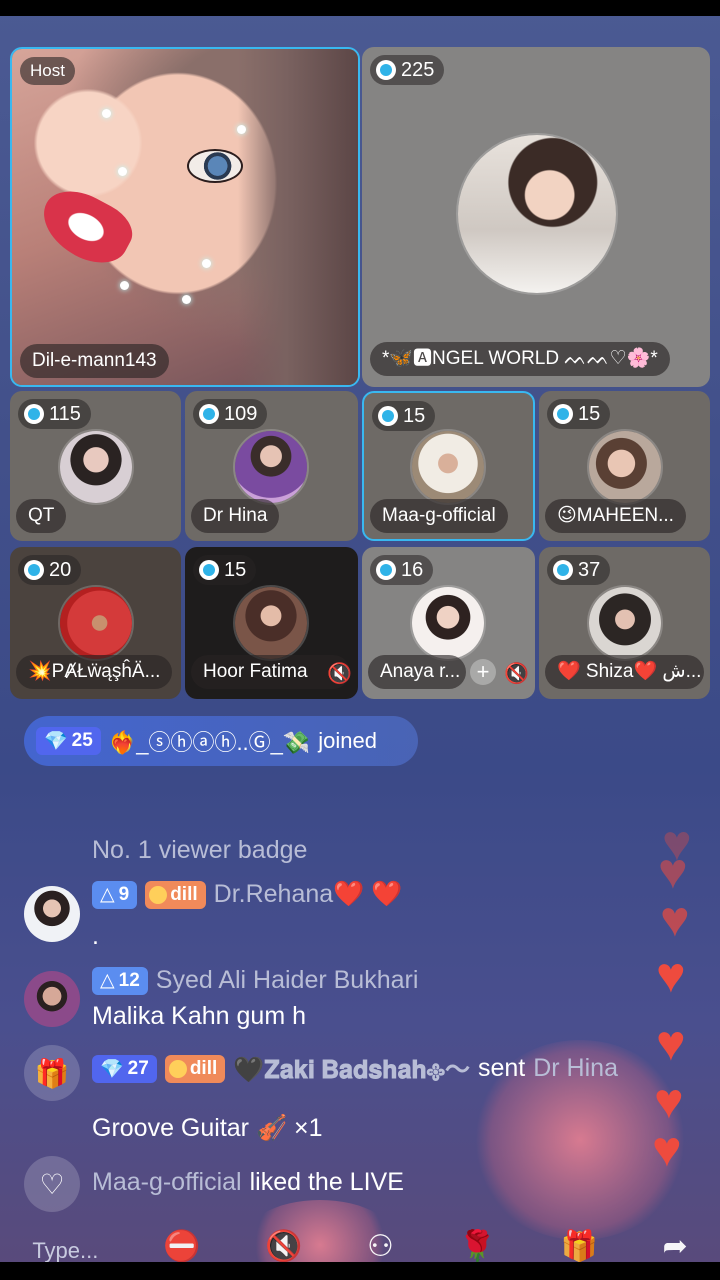  What do you see at coordinates (402, 570) in the screenshot?
I see `seat-count: 16` at bounding box center [402, 570].